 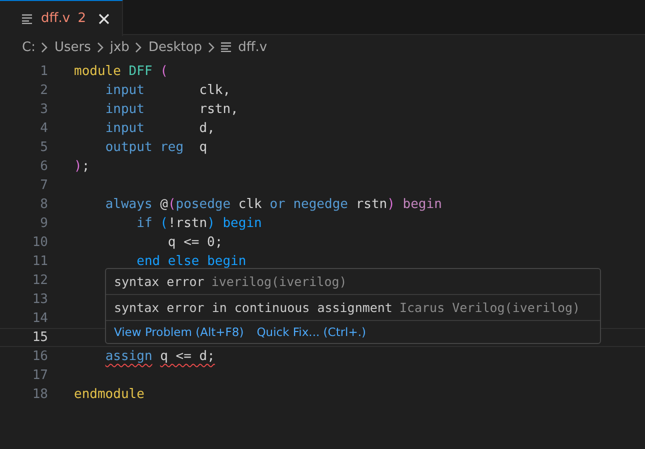 What do you see at coordinates (311, 332) in the screenshot?
I see `hover-action-link: Quick Fix... (Ctrl+.)` at bounding box center [311, 332].